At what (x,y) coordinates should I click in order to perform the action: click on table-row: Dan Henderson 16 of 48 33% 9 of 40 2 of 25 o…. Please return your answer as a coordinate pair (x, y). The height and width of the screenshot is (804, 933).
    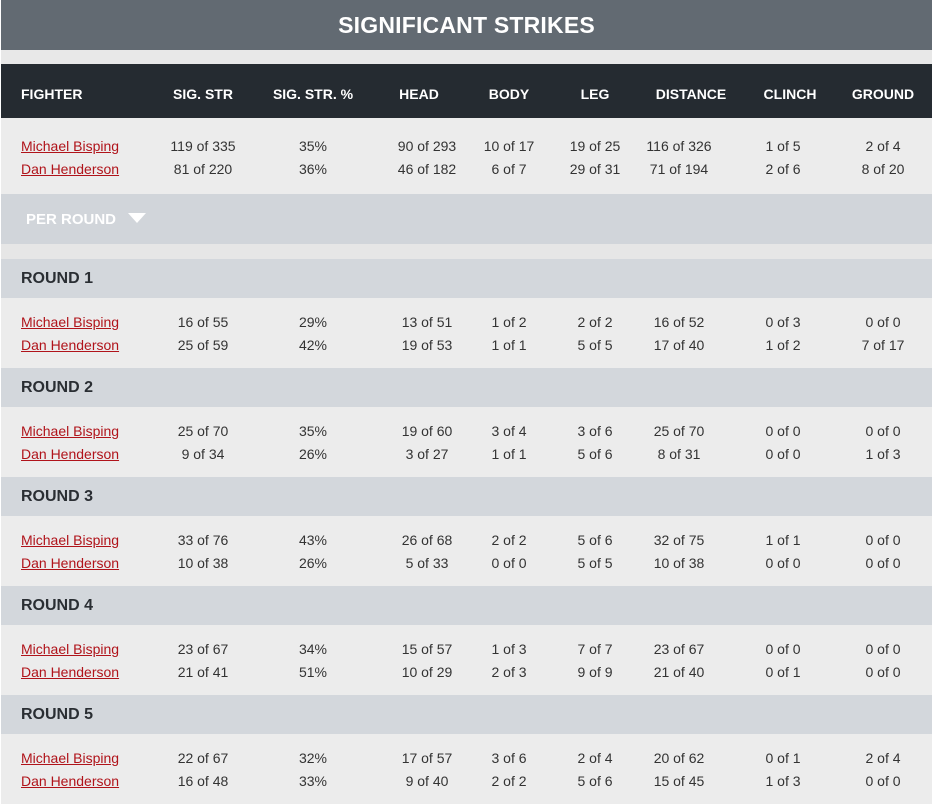
    Looking at the image, I should click on (466, 781).